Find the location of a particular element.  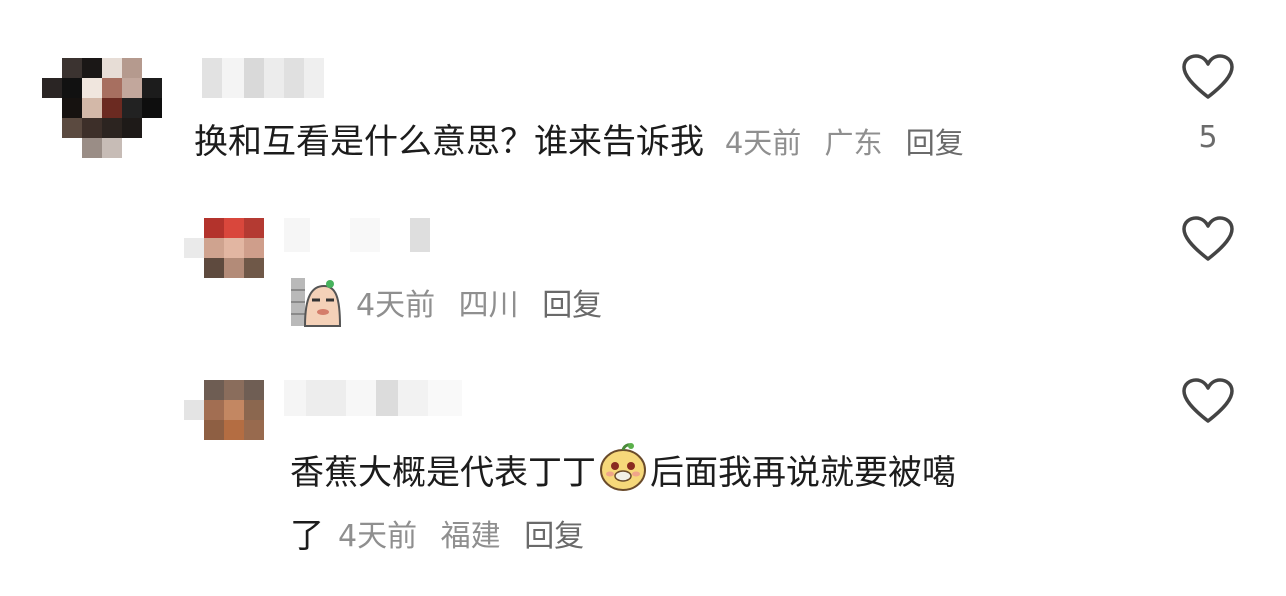

comment-text-end: 了 is located at coordinates (307, 536).